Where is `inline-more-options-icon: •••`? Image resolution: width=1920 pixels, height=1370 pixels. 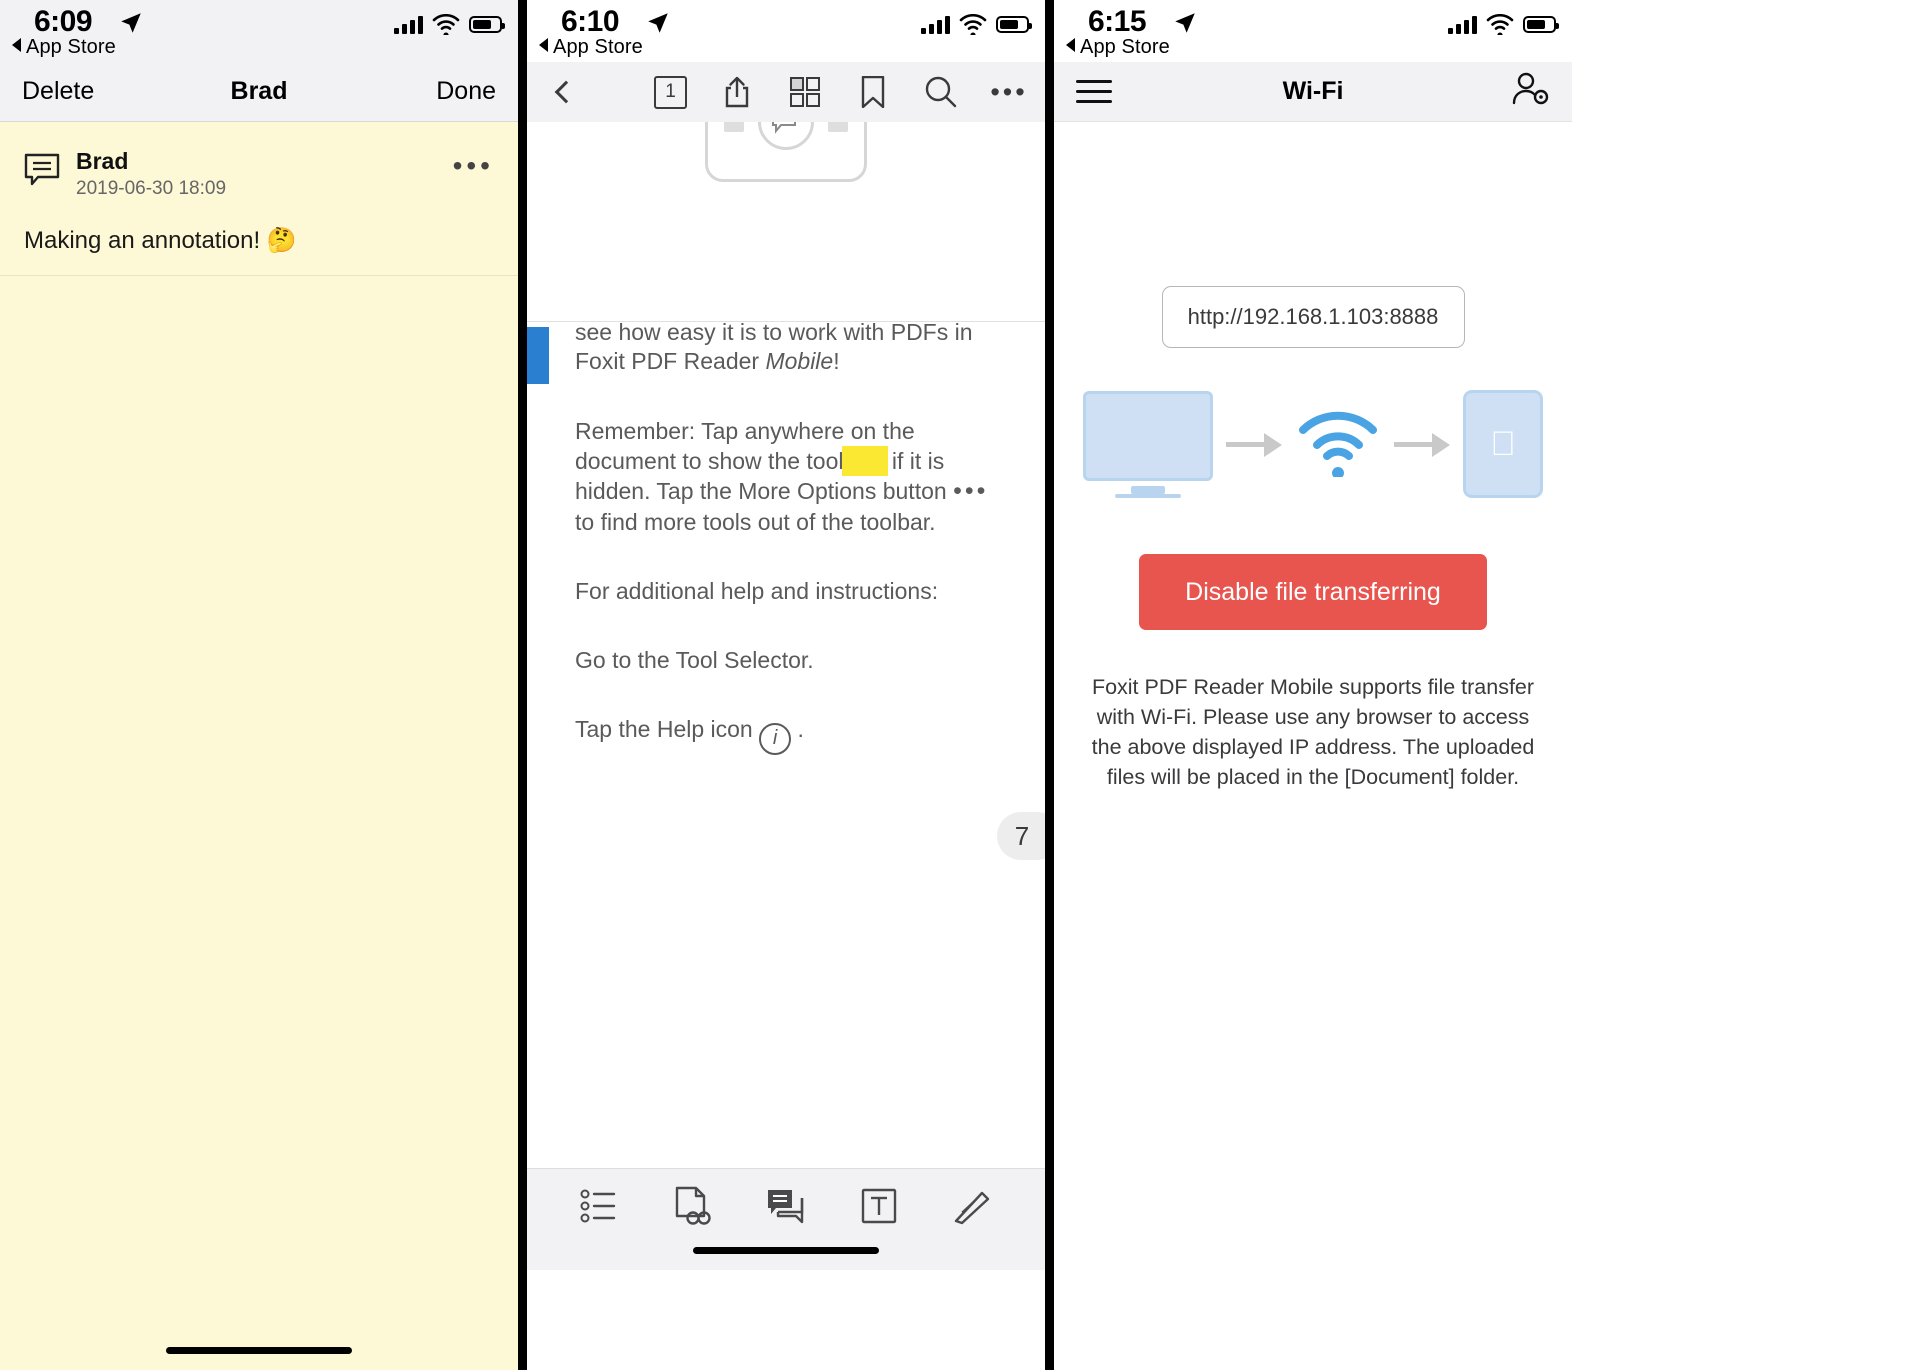 inline-more-options-icon: ••• is located at coordinates (971, 491).